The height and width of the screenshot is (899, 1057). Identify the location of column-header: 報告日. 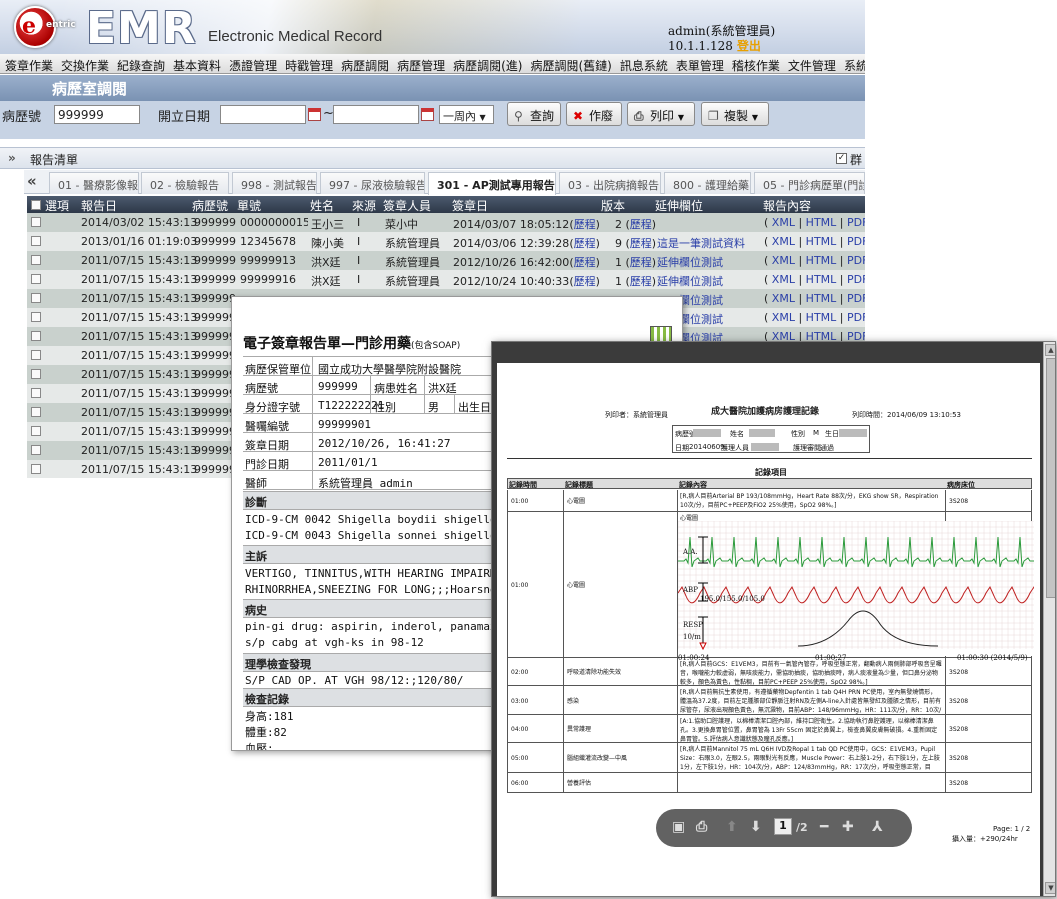
(99, 205).